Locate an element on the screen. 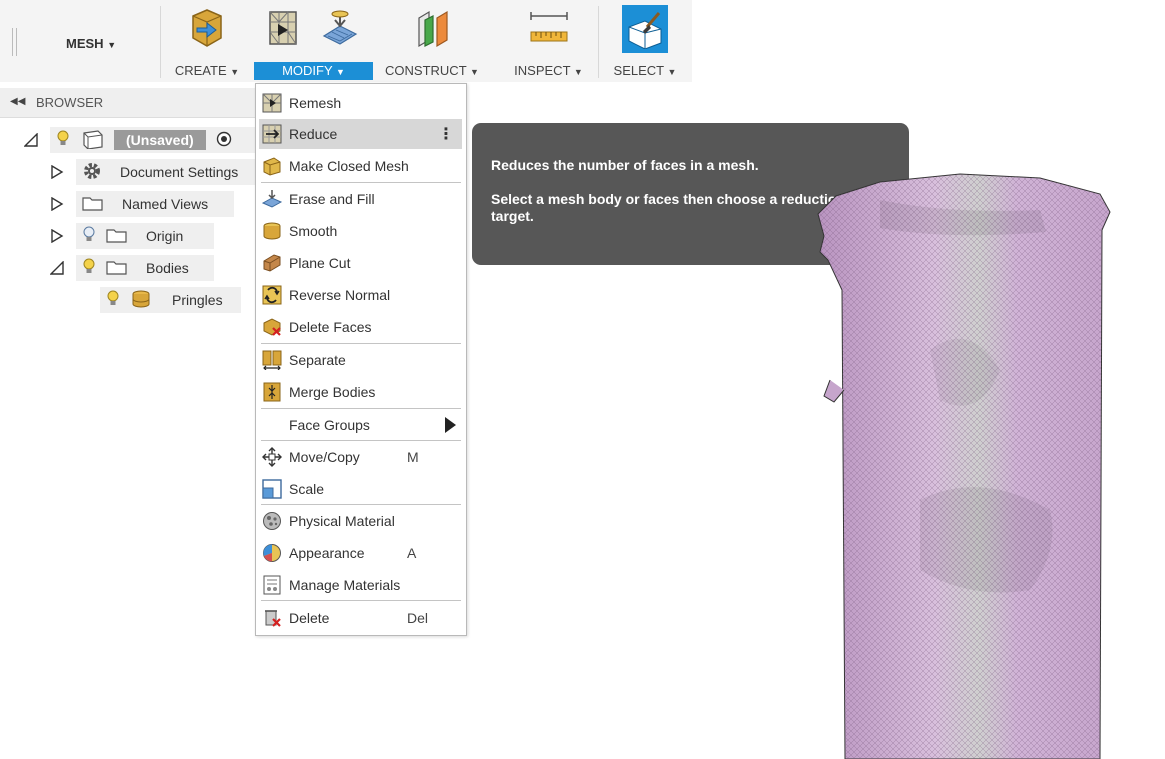 This screenshot has height=759, width=1165. menu-item-manage-materials: Manage Materials is located at coordinates (360, 585).